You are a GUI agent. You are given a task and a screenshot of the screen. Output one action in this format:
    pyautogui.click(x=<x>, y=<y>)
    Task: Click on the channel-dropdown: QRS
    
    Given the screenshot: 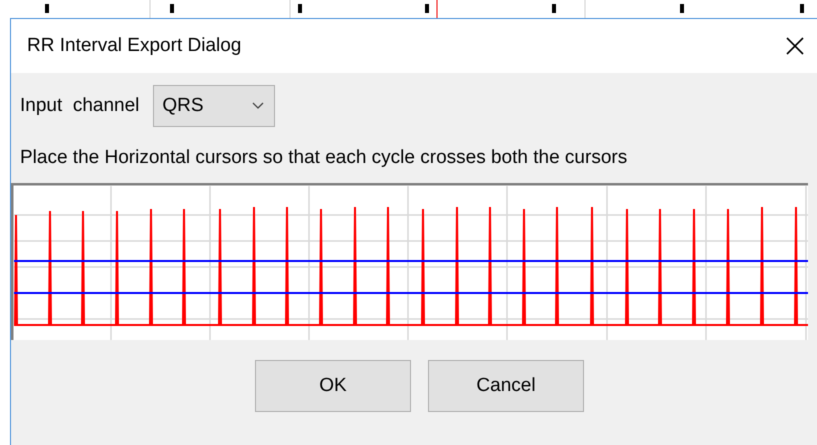 What is the action you would take?
    pyautogui.click(x=214, y=106)
    